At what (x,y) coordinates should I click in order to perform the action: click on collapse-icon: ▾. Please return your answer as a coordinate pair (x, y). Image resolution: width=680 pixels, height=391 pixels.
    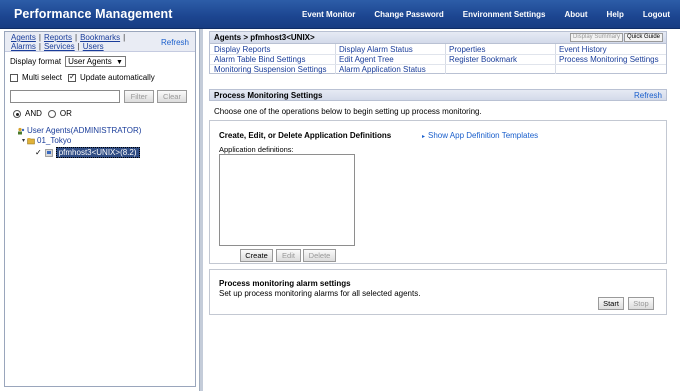
    Looking at the image, I should click on (24, 141).